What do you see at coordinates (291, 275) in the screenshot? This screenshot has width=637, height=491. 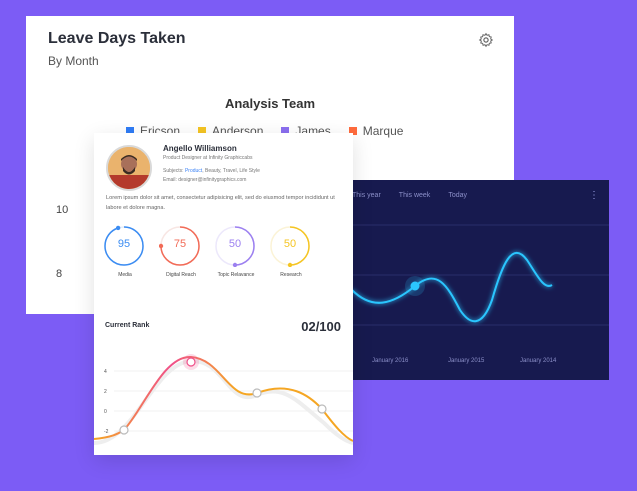 I see `metric-label: Research` at bounding box center [291, 275].